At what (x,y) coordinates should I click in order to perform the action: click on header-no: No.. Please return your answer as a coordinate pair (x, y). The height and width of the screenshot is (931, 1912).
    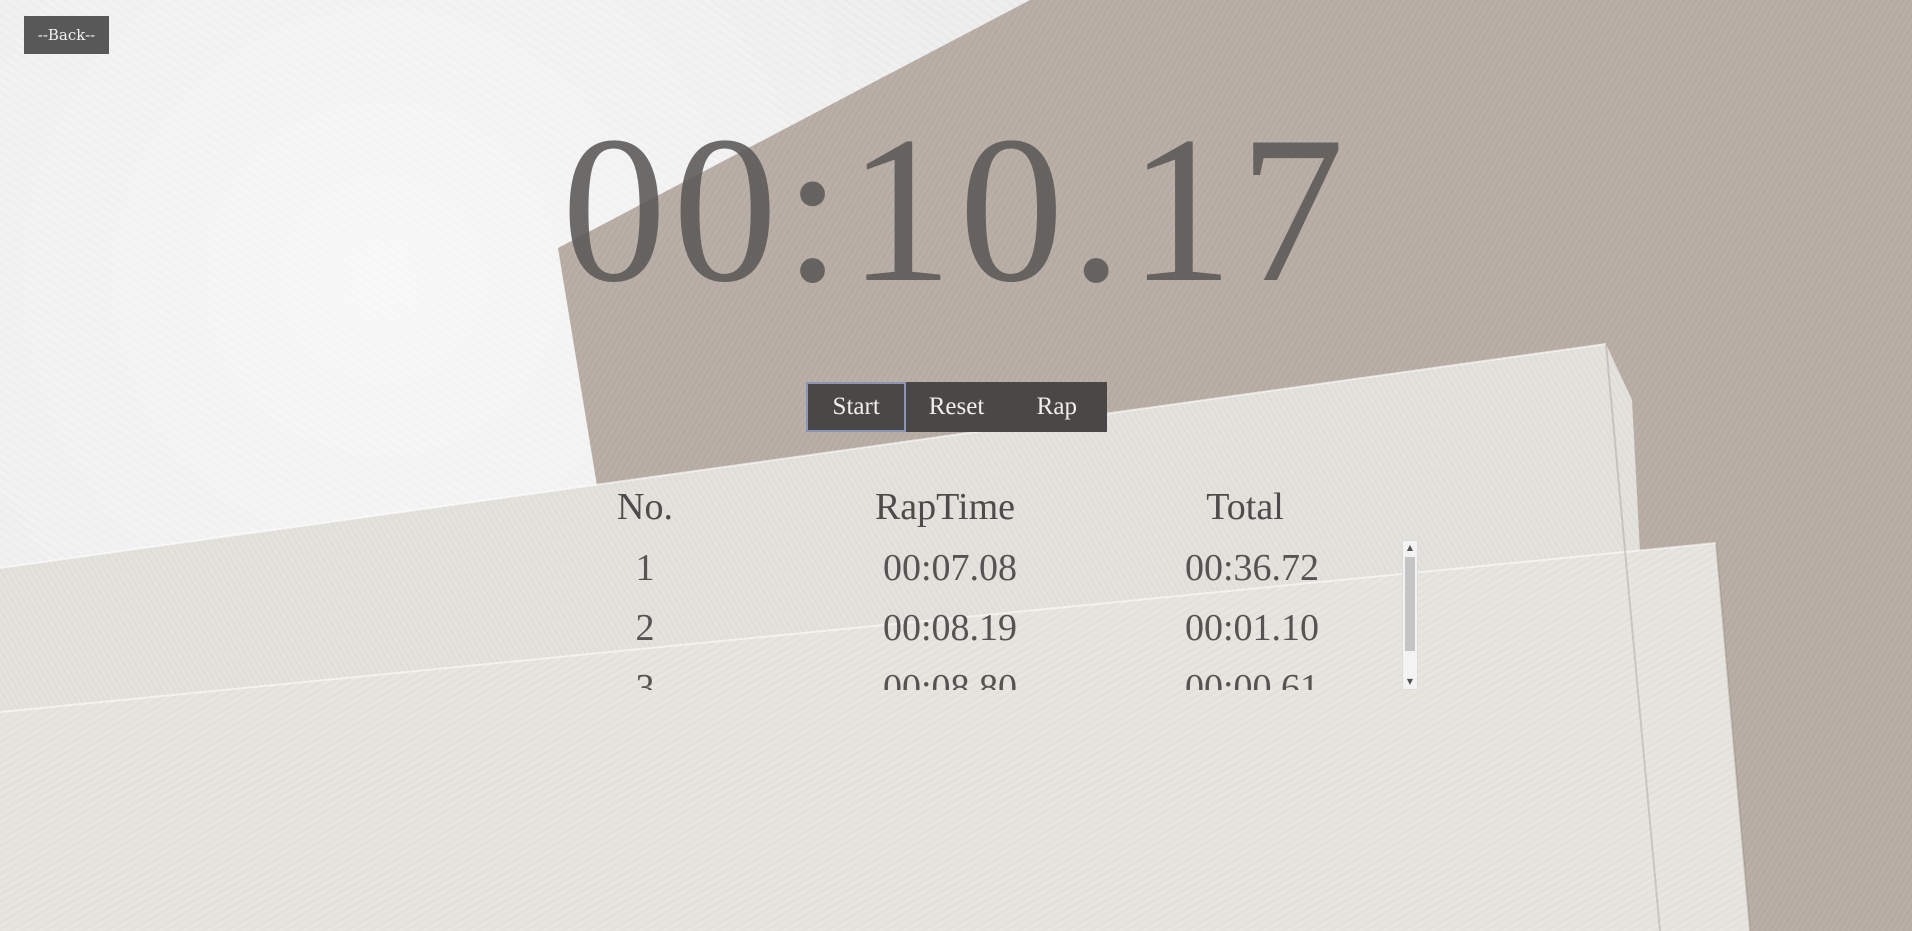
    Looking at the image, I should click on (645, 507).